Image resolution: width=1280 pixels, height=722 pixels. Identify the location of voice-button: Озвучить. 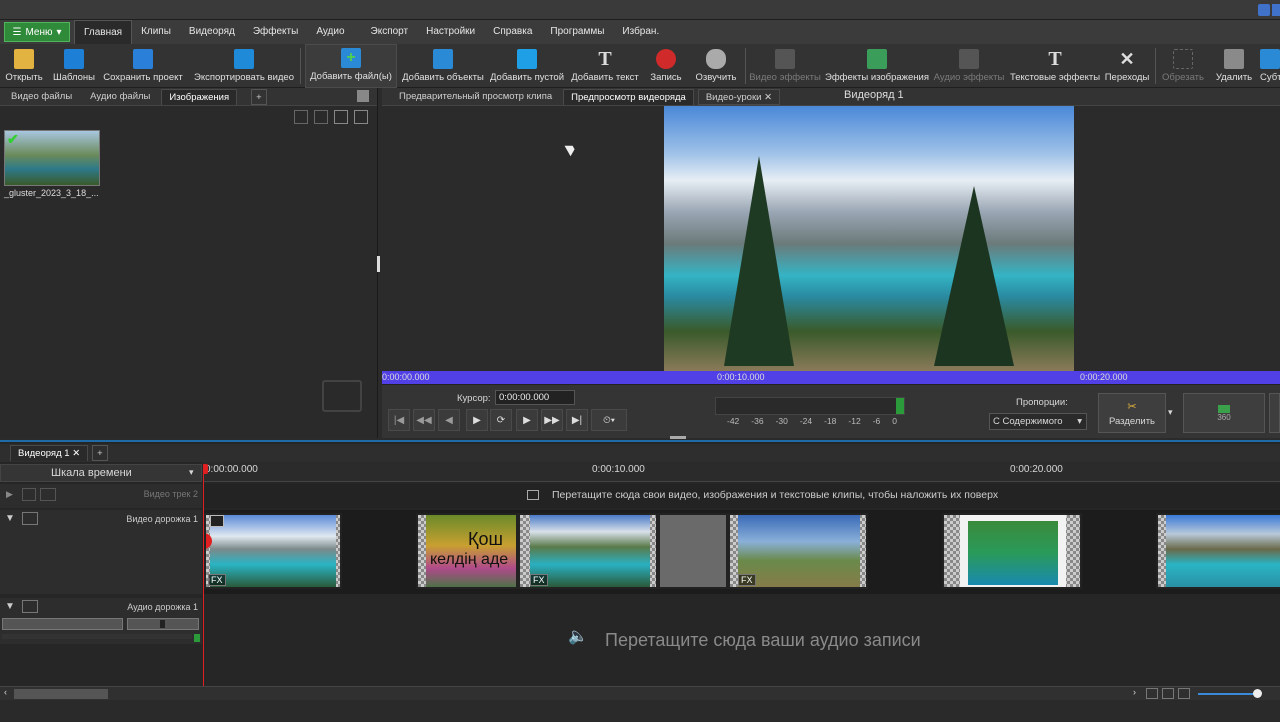
(716, 66).